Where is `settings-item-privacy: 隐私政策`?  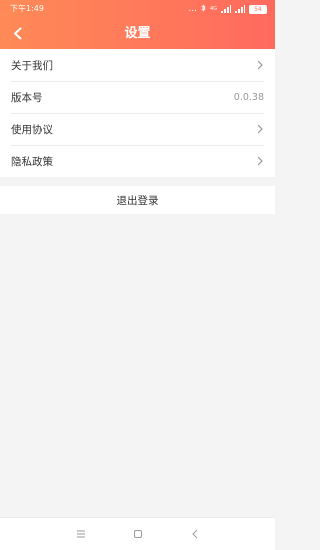
settings-item-privacy: 隐私政策 is located at coordinates (137, 161).